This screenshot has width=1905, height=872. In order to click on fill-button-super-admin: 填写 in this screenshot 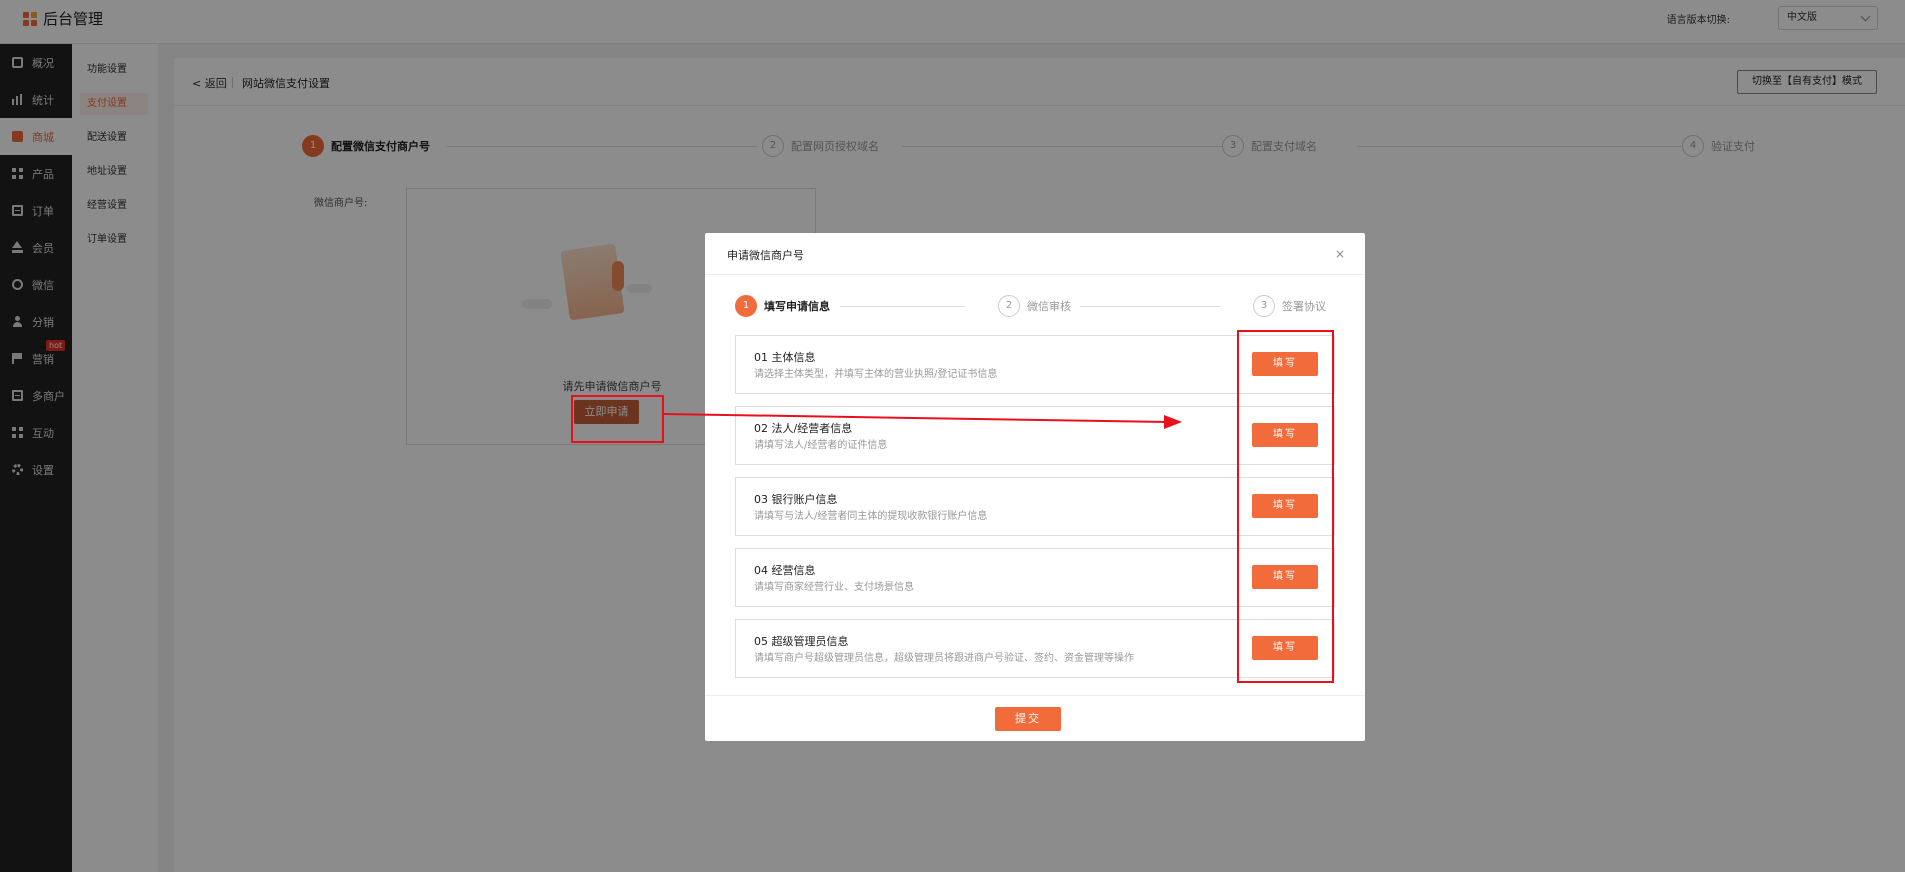, I will do `click(1285, 648)`.